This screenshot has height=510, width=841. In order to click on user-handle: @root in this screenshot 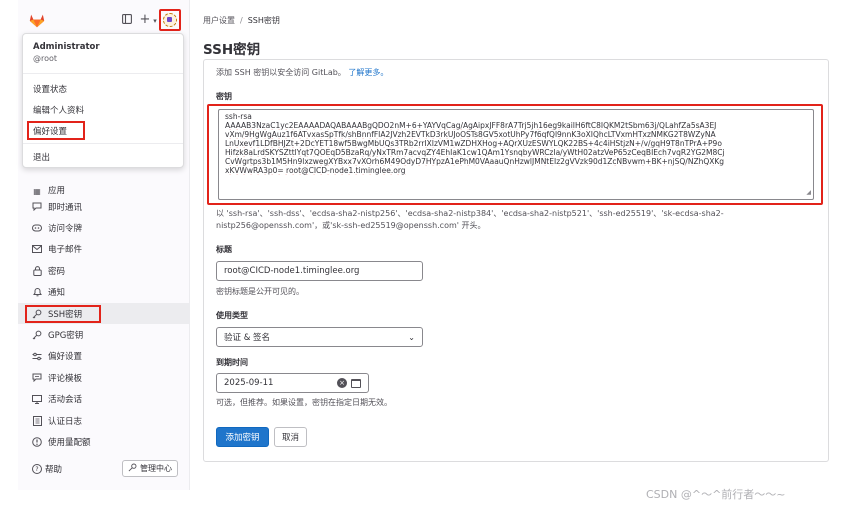, I will do `click(45, 58)`.